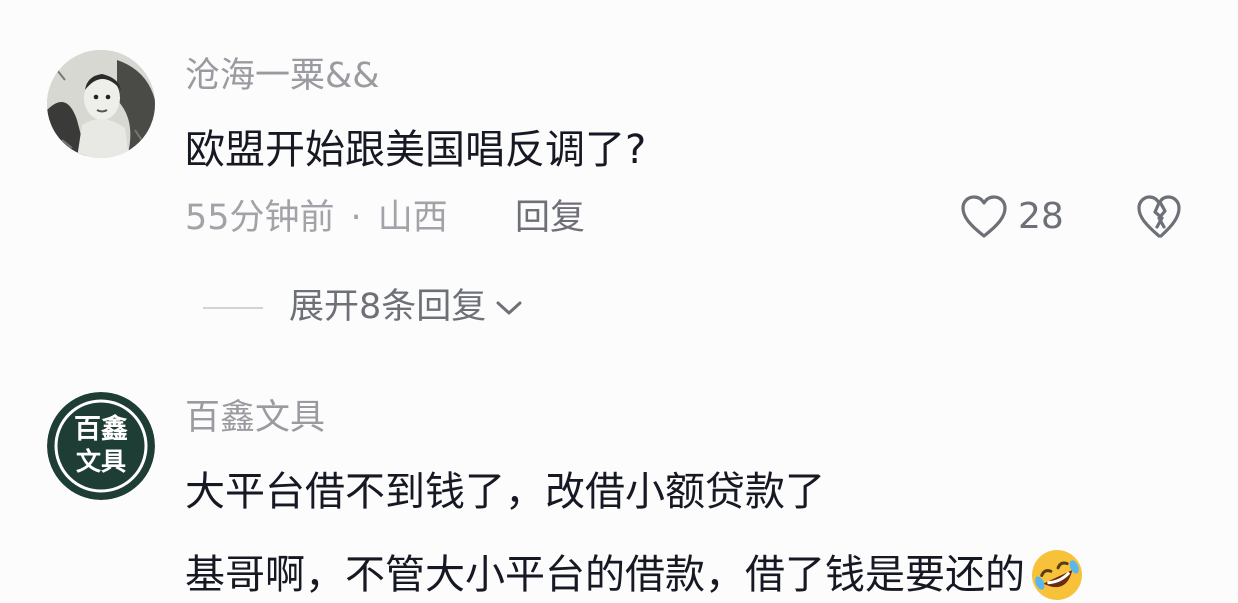 The width and height of the screenshot is (1238, 603). I want to click on comment-text-line-content: 基哥啊，不管大小平台的借款，借了钱是要还的, so click(605, 575).